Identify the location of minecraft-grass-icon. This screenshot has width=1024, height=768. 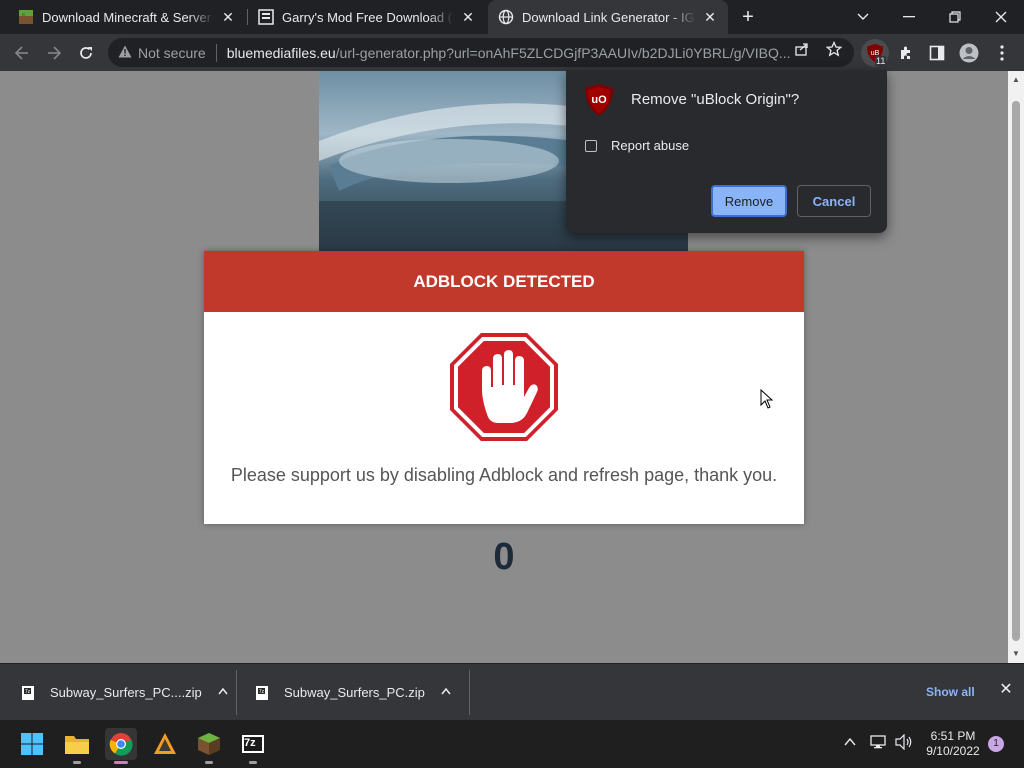
(26, 17).